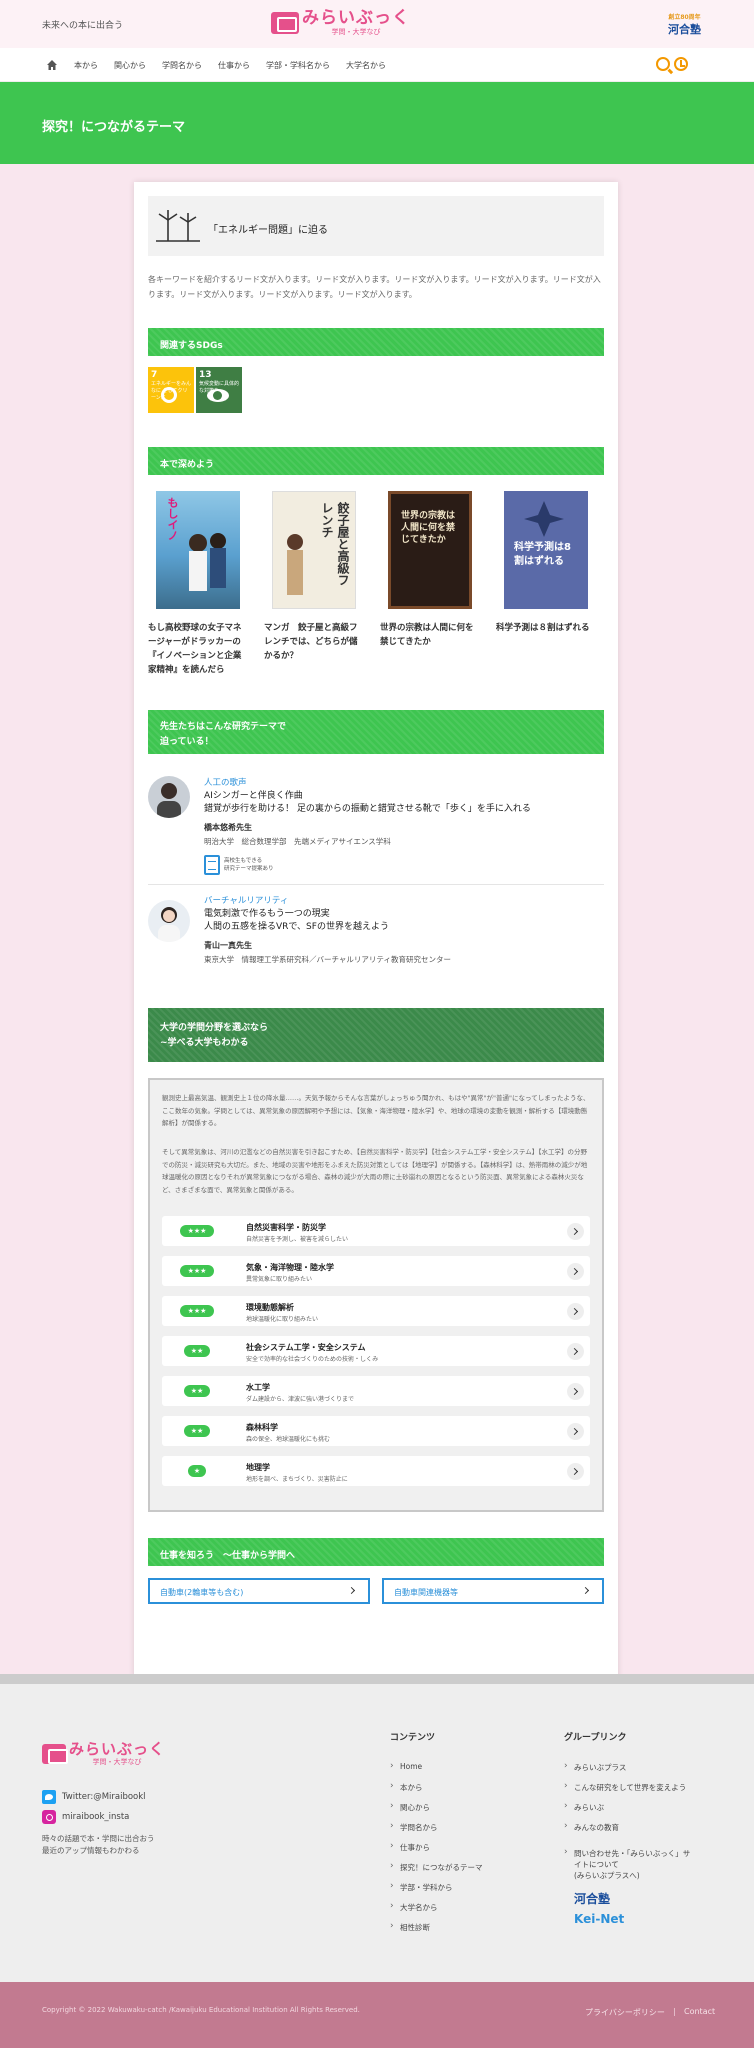 This screenshot has height=2048, width=754. Describe the element at coordinates (376, 1391) in the screenshot. I see `field-row: ★★ 水工学 ダム建設から、津波に強い港づくりまで` at that location.